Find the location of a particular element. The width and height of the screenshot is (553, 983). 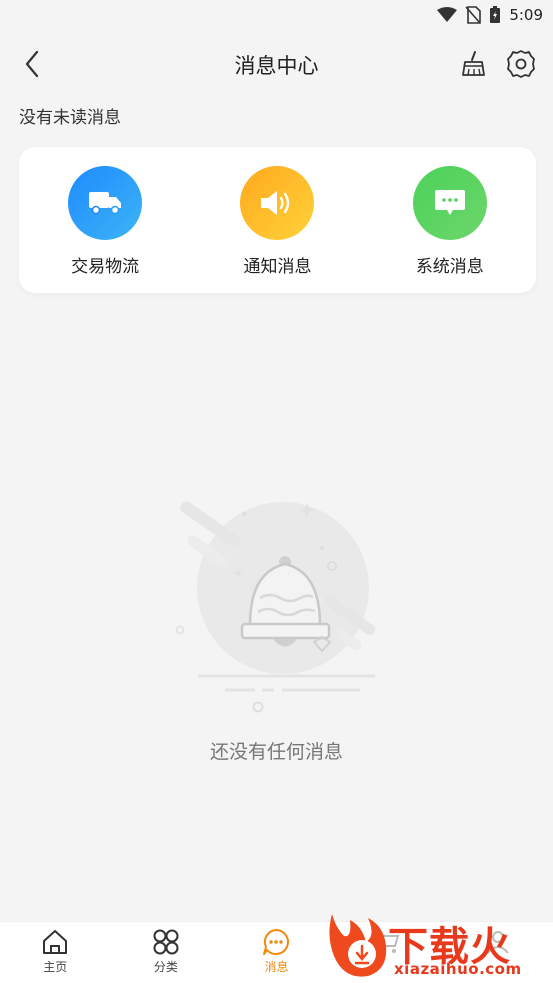

nav-bar: 消息中心 is located at coordinates (276, 64).